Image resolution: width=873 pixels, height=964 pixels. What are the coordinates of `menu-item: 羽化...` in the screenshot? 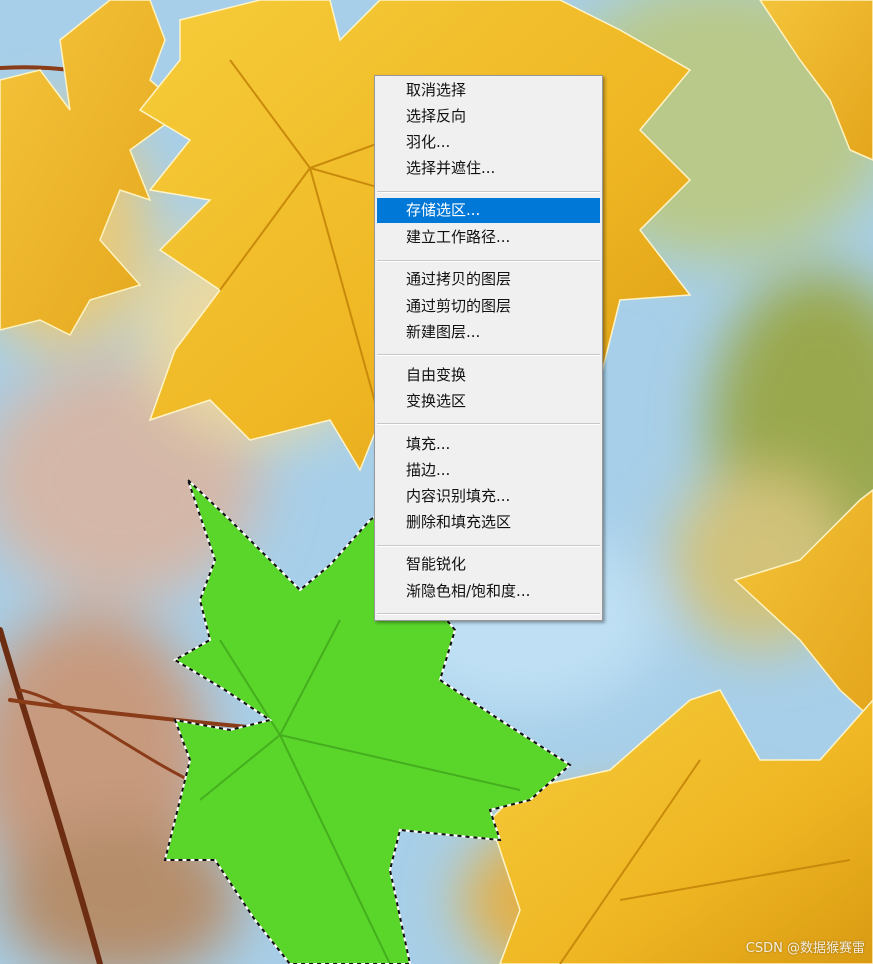 It's located at (488, 142).